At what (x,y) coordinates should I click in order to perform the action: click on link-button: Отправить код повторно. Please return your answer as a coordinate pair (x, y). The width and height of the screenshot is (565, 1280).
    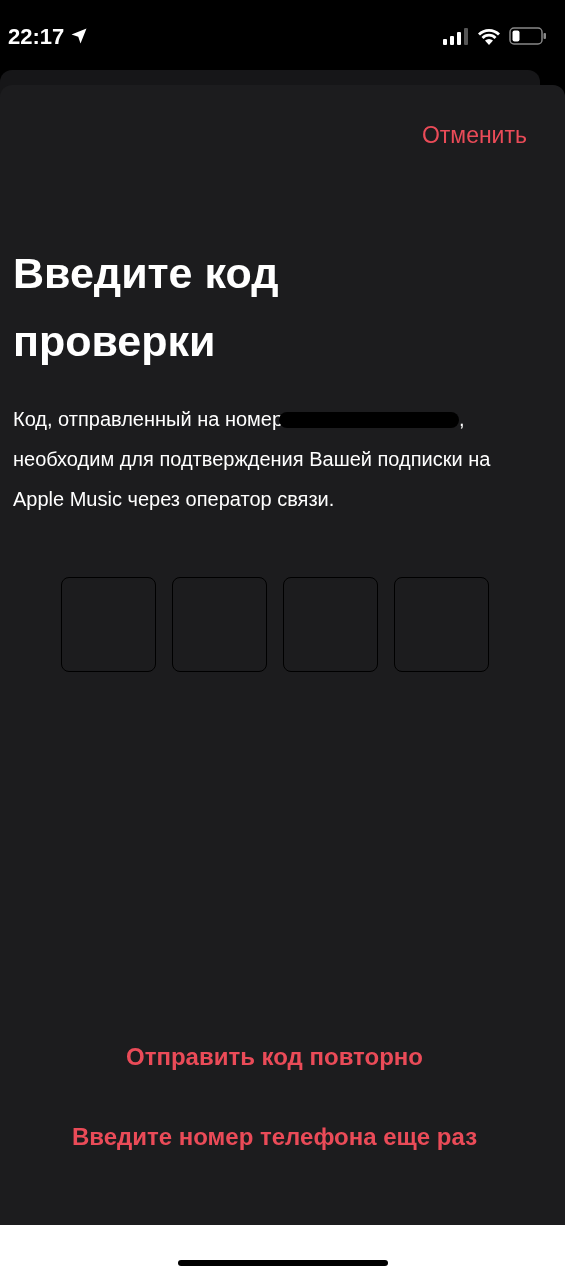
    Looking at the image, I should click on (274, 1057).